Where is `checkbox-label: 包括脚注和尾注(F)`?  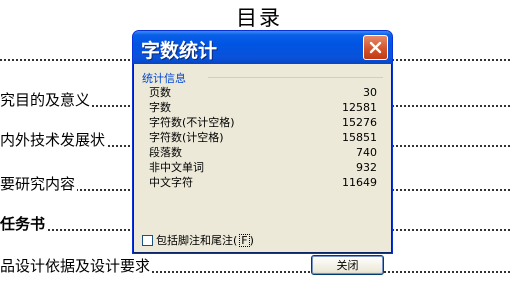
checkbox-label: 包括脚注和尾注(F) is located at coordinates (205, 240).